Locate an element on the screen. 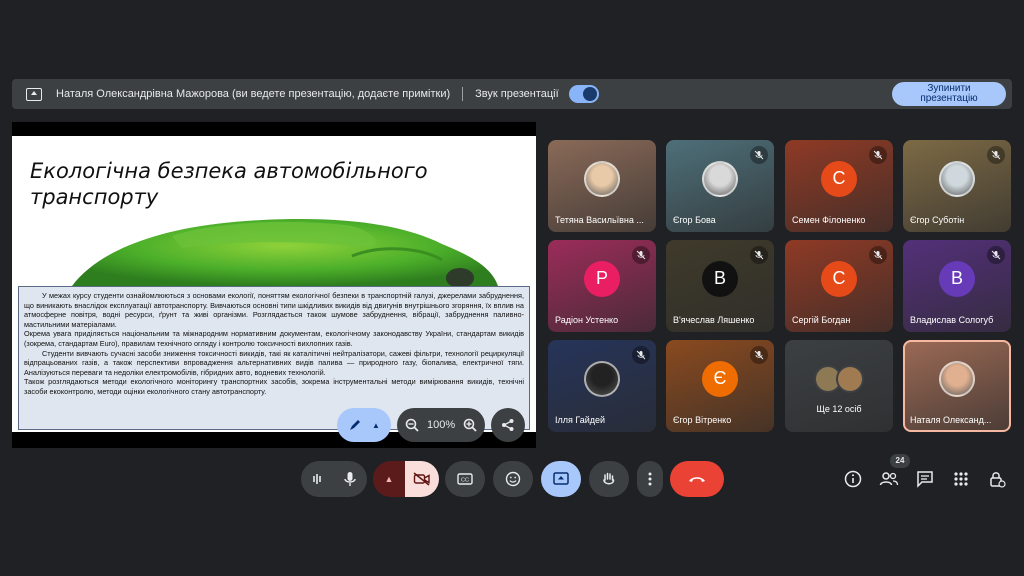 This screenshot has width=1024, height=576. presentation-icon is located at coordinates (34, 94).